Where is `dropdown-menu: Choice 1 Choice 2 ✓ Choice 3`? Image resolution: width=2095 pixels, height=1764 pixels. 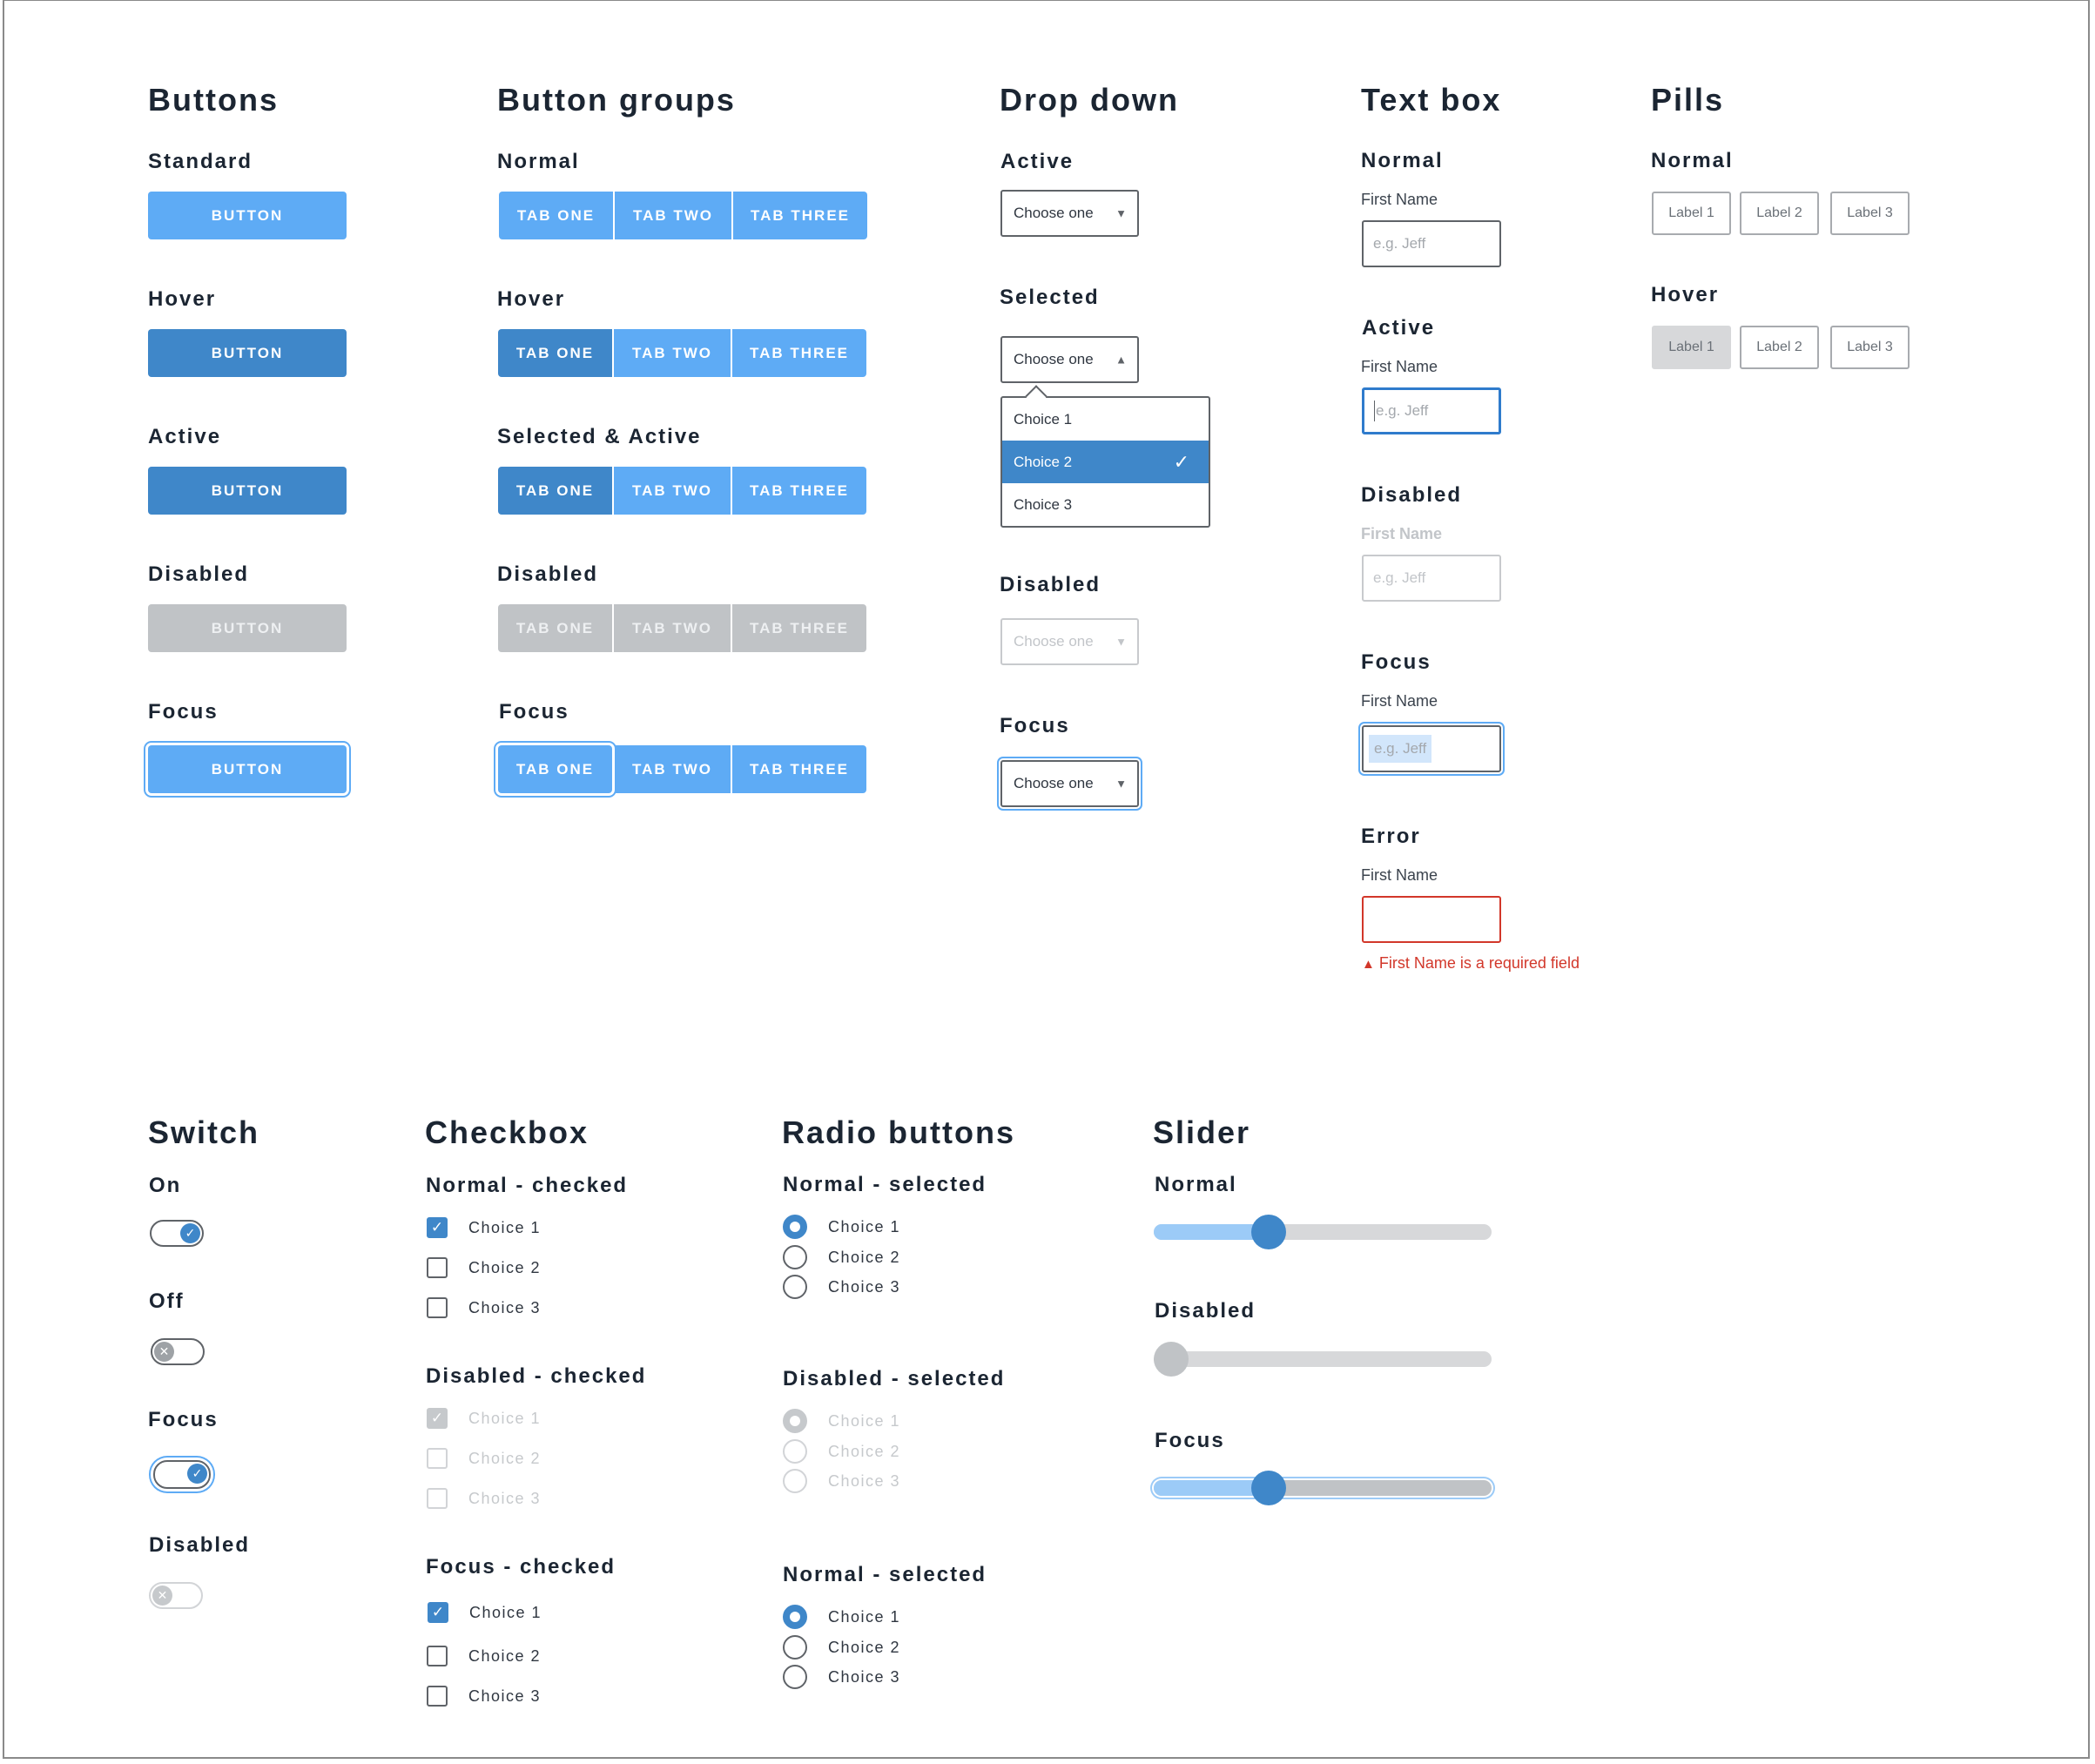 dropdown-menu: Choice 1 Choice 2 ✓ Choice 3 is located at coordinates (1105, 456).